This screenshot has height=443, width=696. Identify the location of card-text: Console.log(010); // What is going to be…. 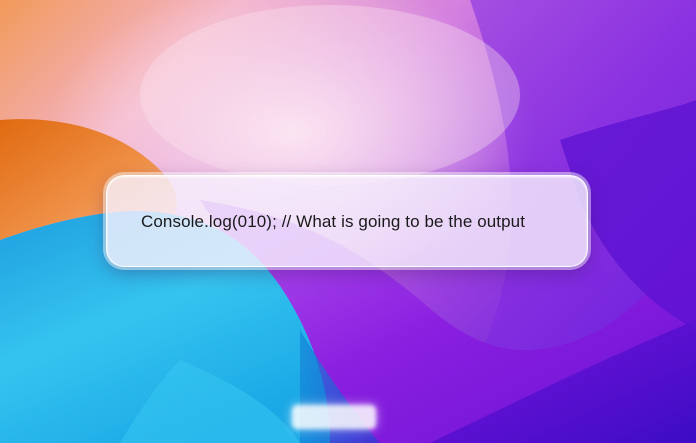
(333, 221).